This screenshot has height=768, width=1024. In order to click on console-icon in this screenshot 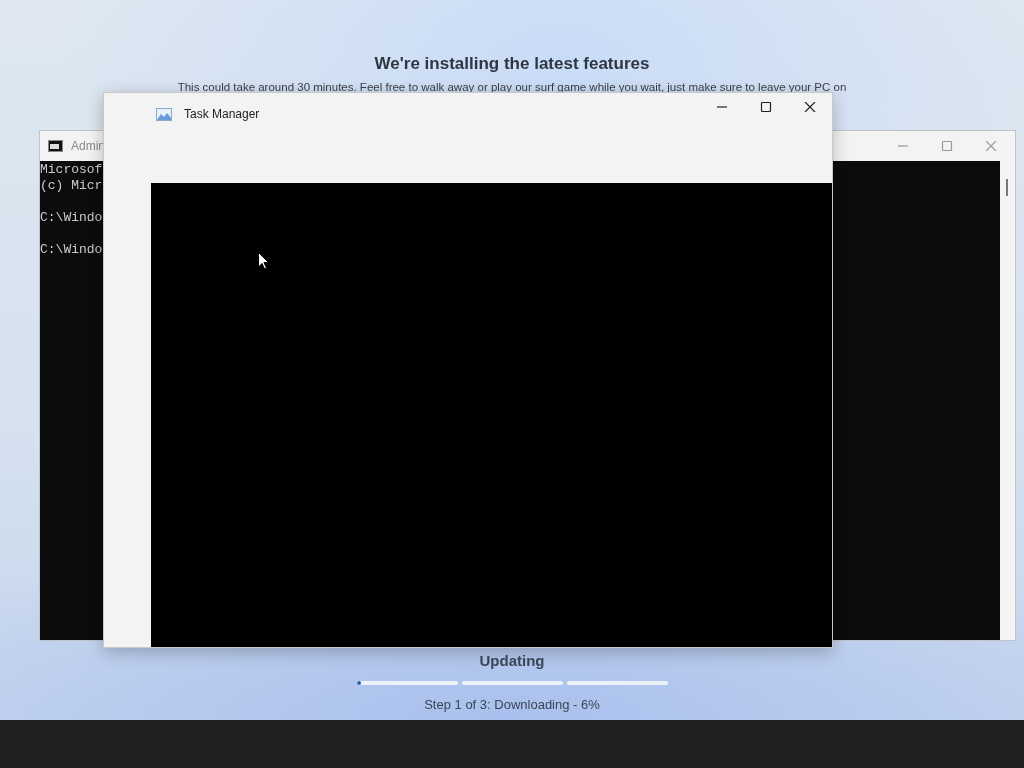, I will do `click(55, 146)`.